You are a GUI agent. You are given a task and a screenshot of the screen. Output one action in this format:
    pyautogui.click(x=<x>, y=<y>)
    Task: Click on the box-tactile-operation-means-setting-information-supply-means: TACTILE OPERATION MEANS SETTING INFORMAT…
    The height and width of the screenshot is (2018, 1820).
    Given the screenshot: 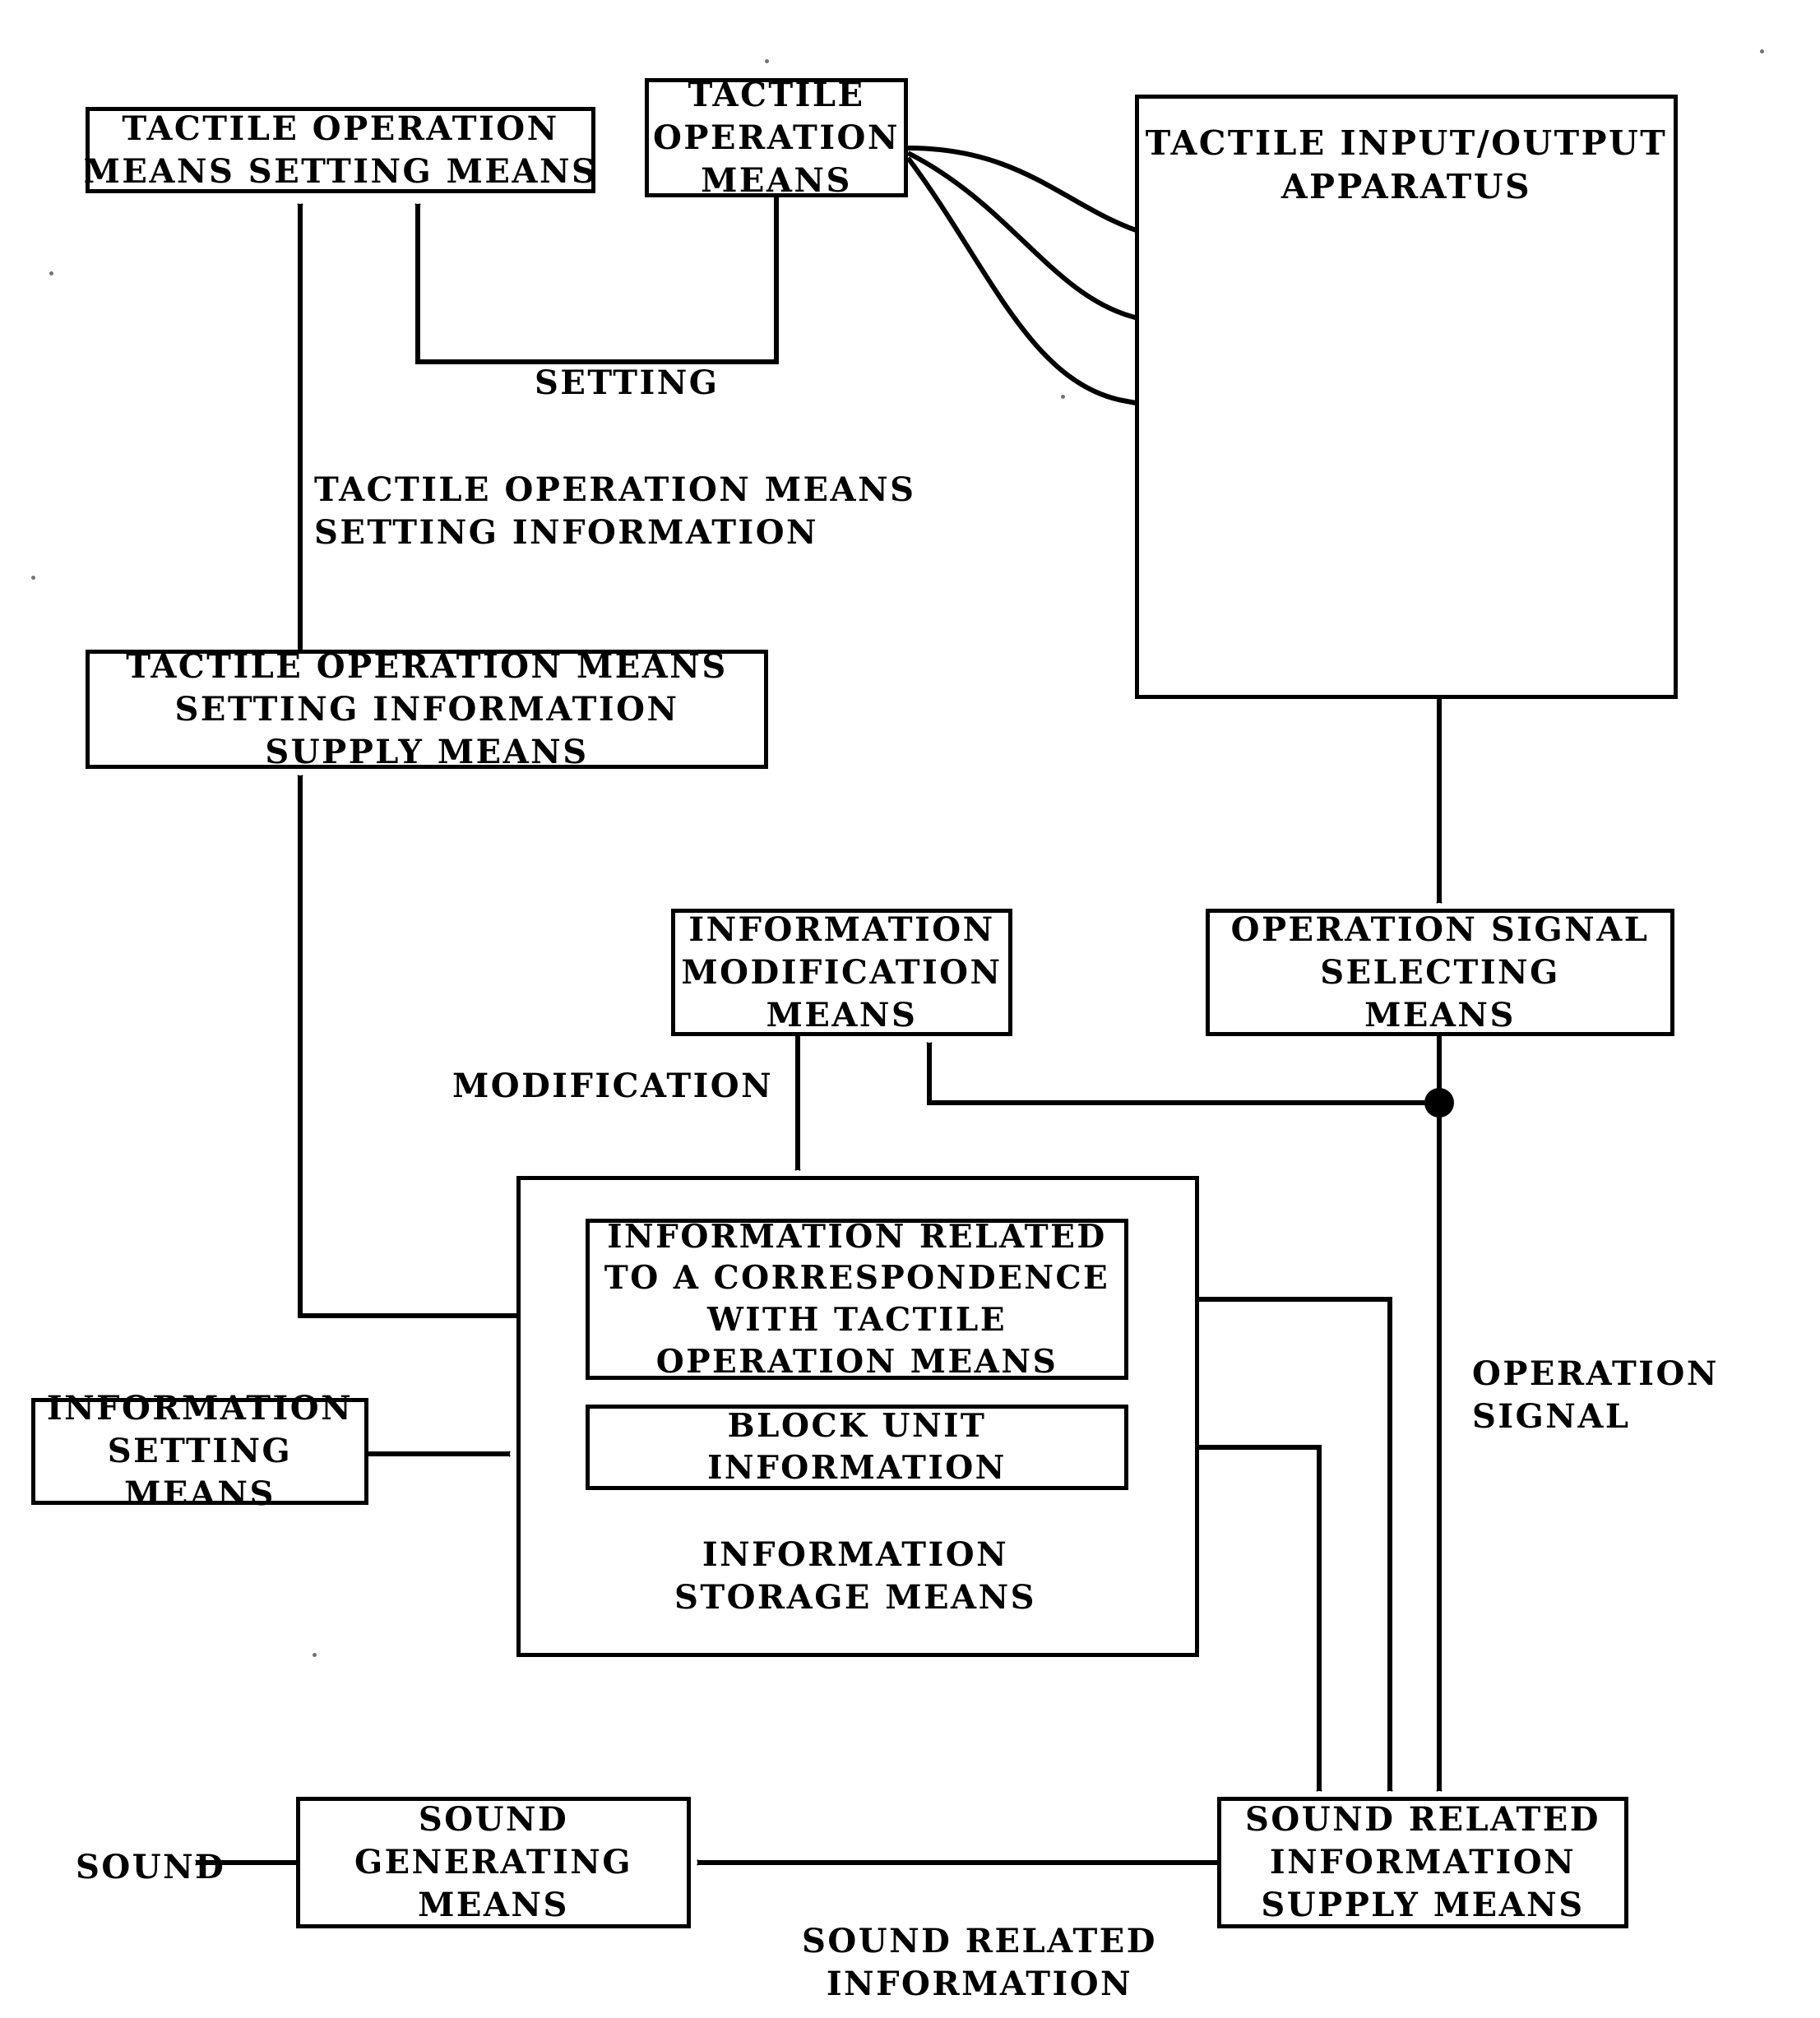 What is the action you would take?
    pyautogui.click(x=427, y=709)
    